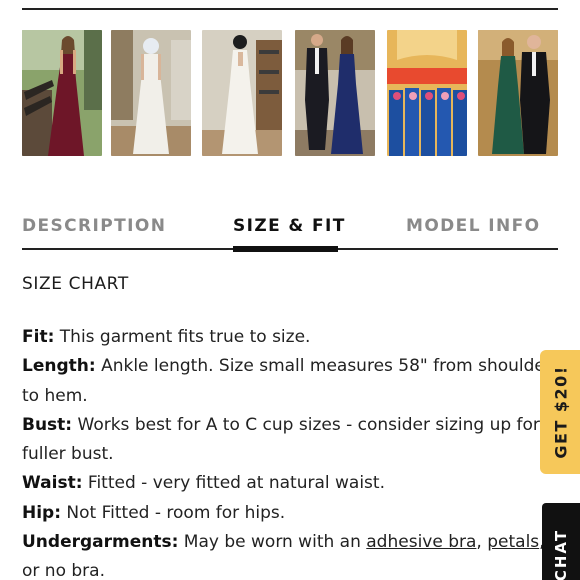 This screenshot has width=580, height=580. What do you see at coordinates (561, 554) in the screenshot?
I see `chat-label: CHAT` at bounding box center [561, 554].